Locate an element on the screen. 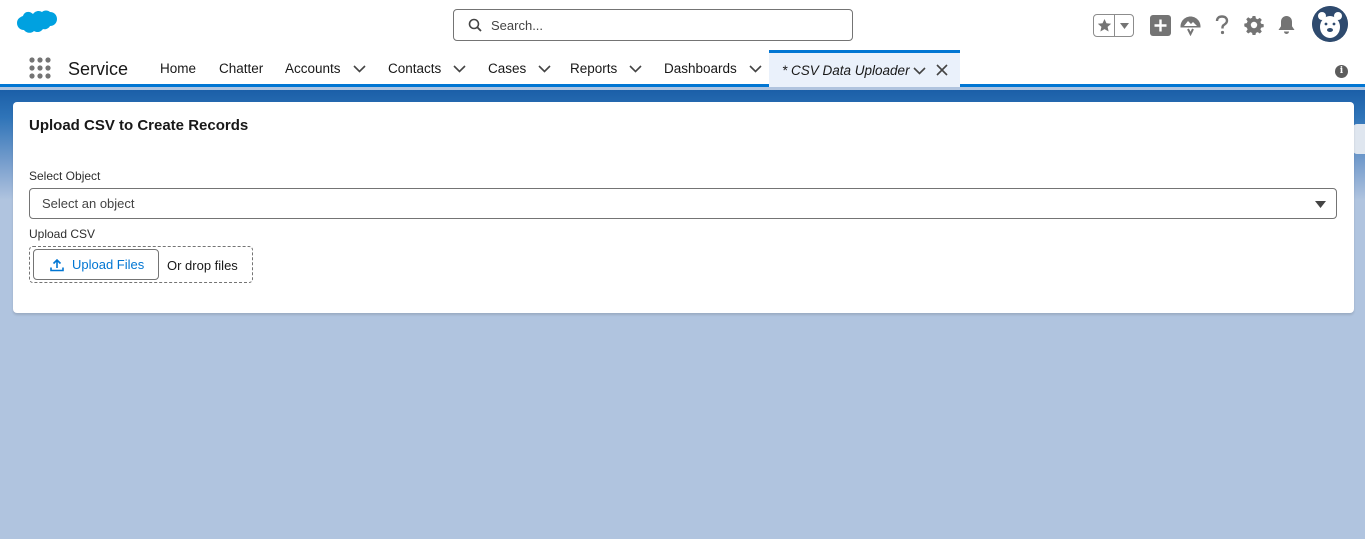  salesforce-cloud-icon is located at coordinates (37, 21).